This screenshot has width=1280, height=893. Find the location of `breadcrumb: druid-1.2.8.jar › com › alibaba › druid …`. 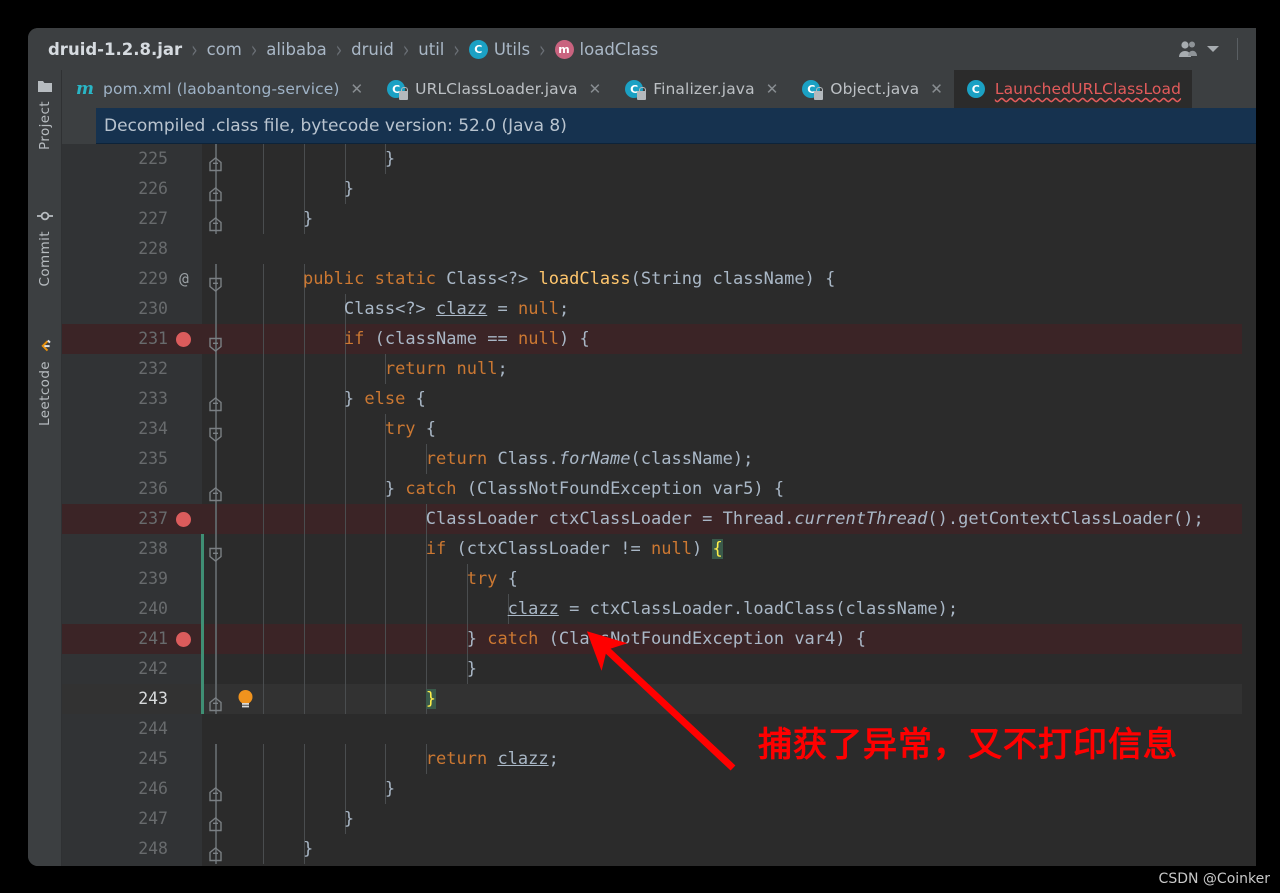

breadcrumb: druid-1.2.8.jar › com › alibaba › druid … is located at coordinates (612, 49).